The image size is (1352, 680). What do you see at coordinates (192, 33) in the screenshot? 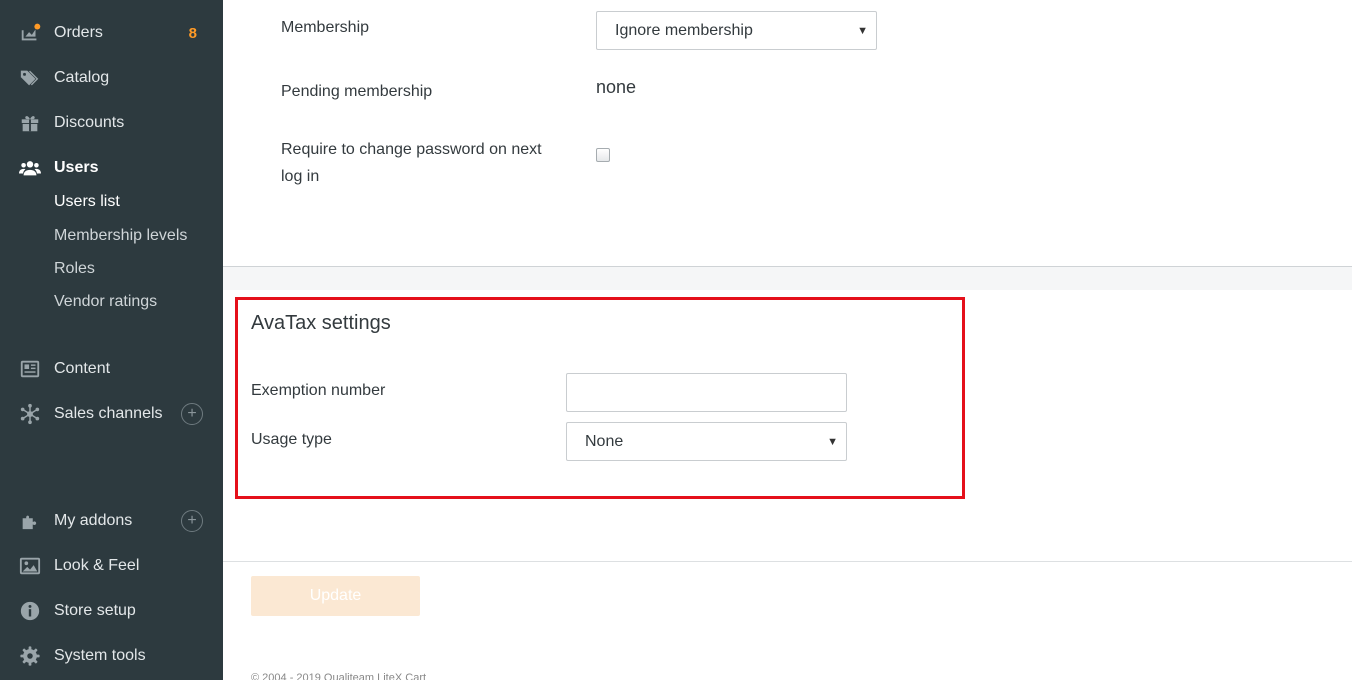
I see `orders-count-badge: 8` at bounding box center [192, 33].